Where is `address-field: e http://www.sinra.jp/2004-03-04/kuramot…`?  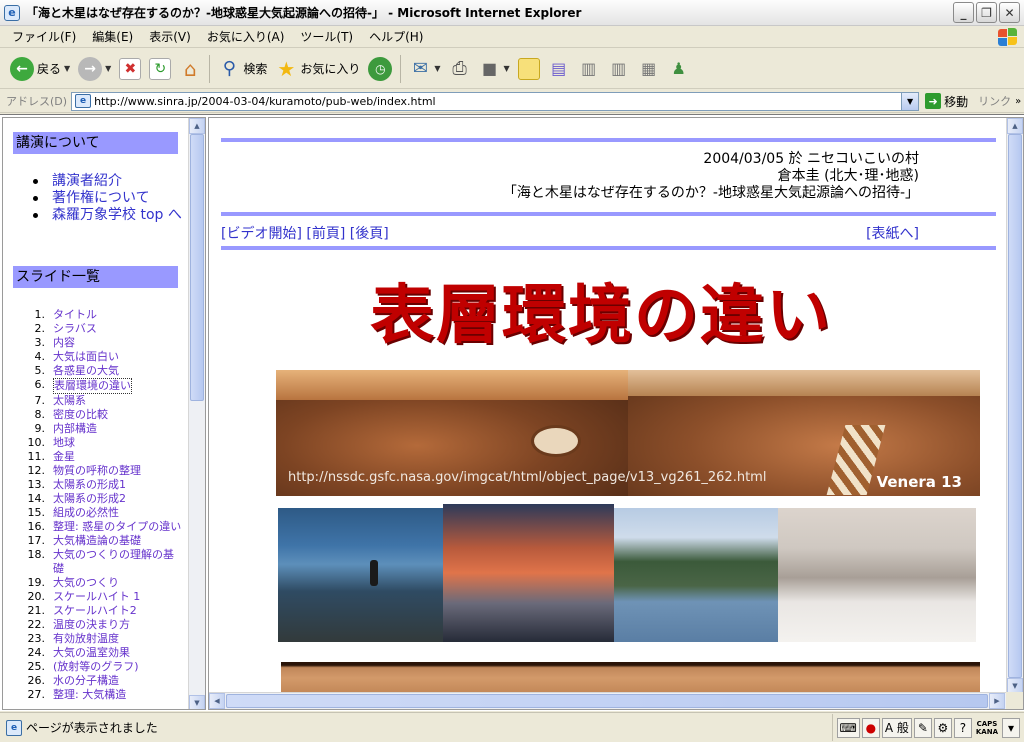
address-field: e http://www.sinra.jp/2004-03-04/kuramot… is located at coordinates (495, 101).